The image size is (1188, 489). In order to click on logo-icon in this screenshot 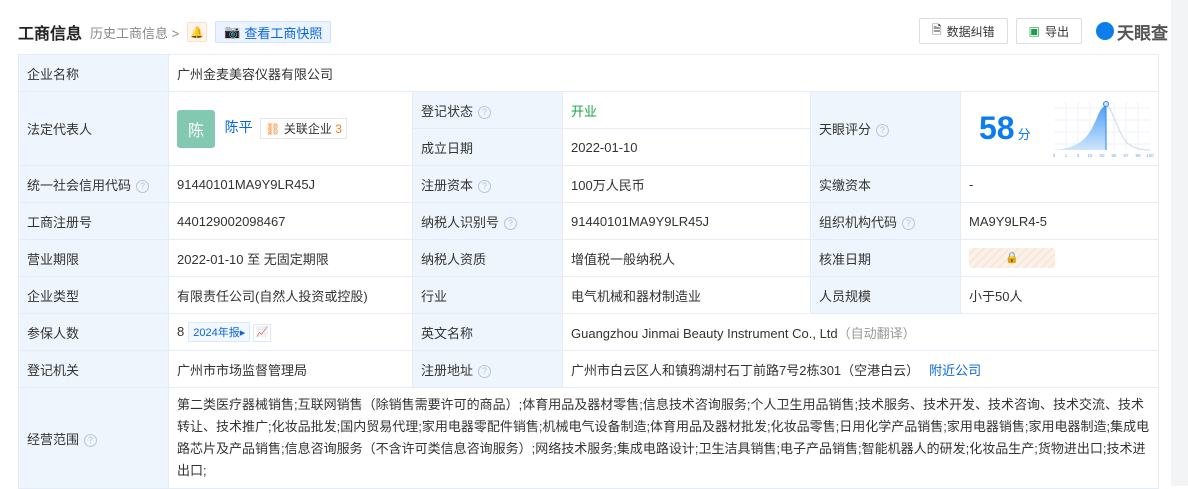, I will do `click(1105, 31)`.